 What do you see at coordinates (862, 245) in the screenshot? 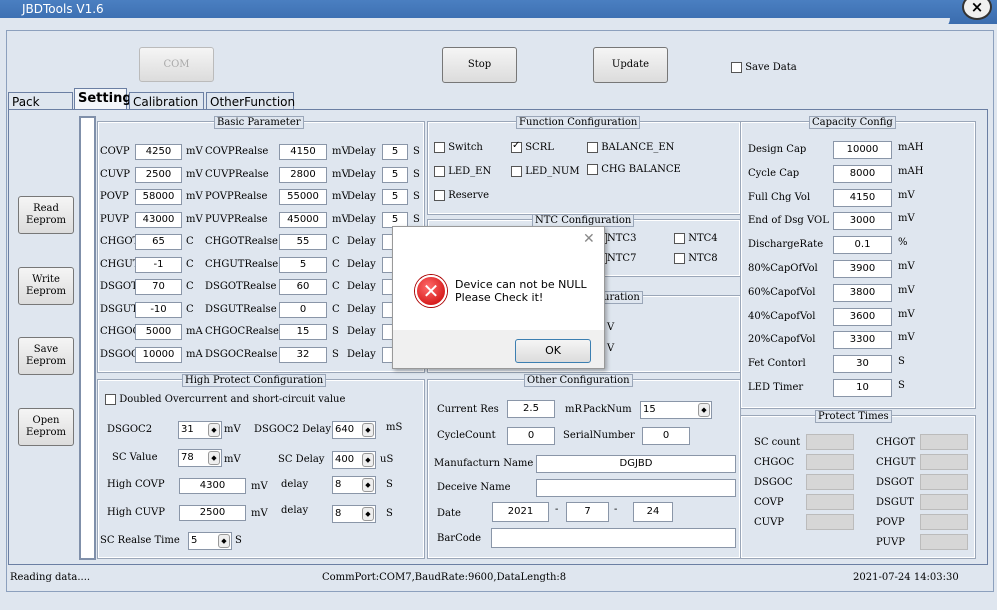
I see `capacity-input: 0.1` at bounding box center [862, 245].